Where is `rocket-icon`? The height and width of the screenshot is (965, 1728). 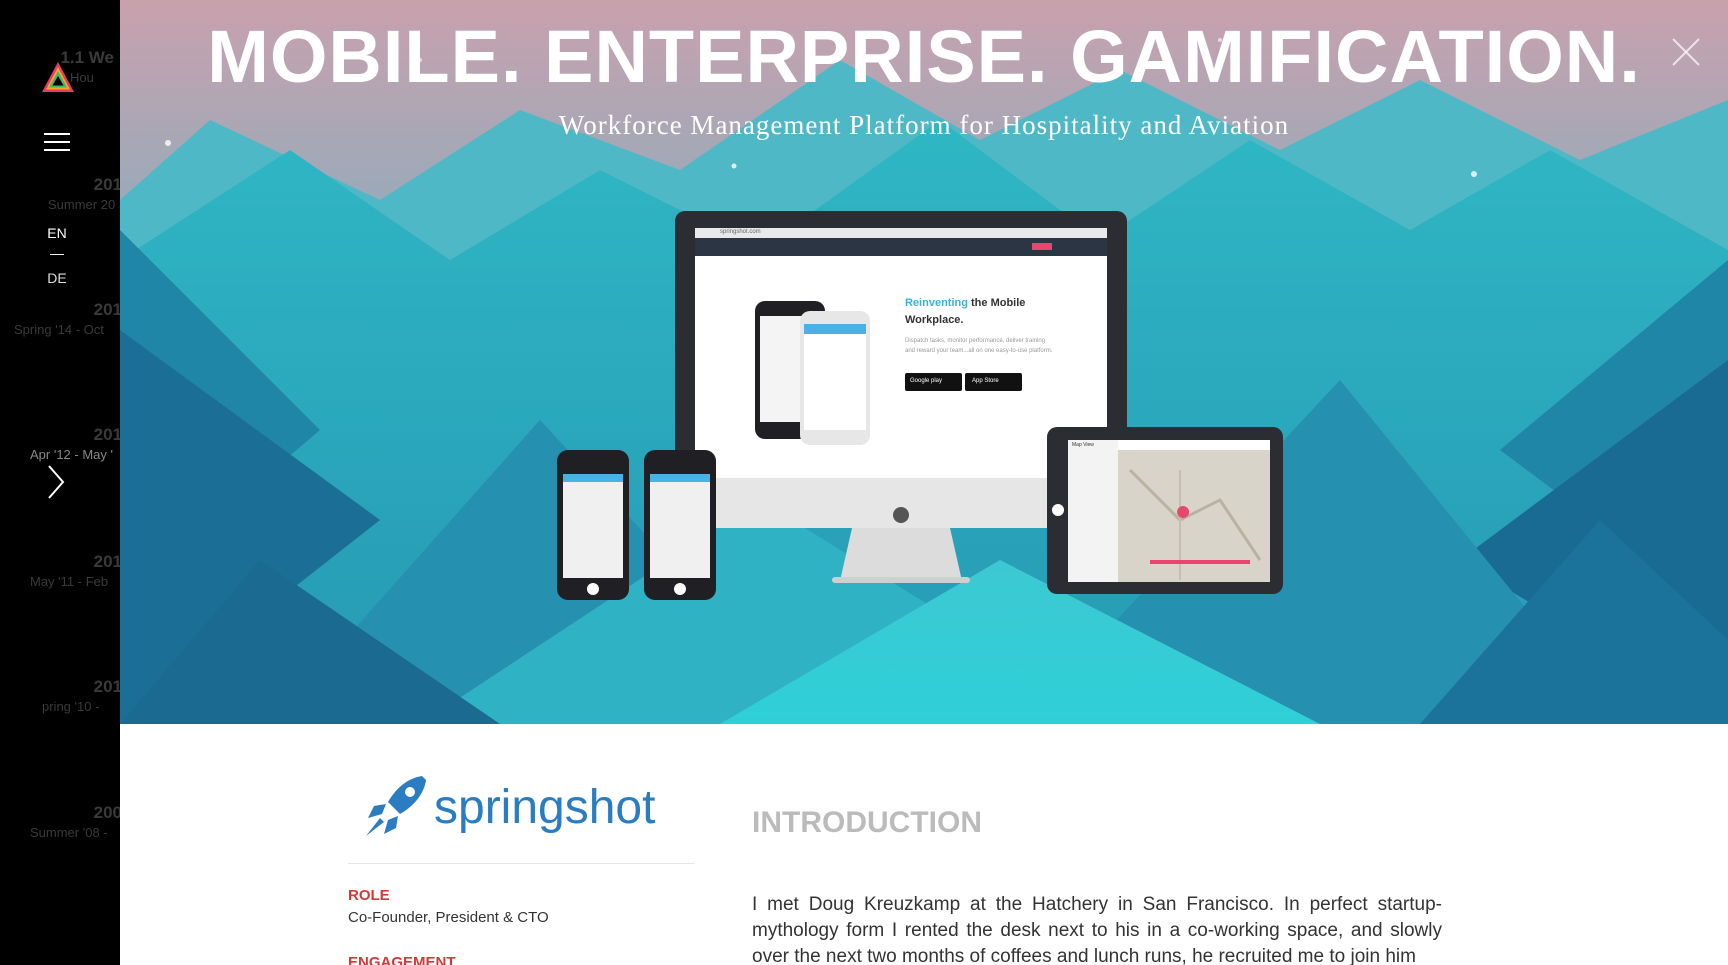
rocket-icon is located at coordinates (396, 806).